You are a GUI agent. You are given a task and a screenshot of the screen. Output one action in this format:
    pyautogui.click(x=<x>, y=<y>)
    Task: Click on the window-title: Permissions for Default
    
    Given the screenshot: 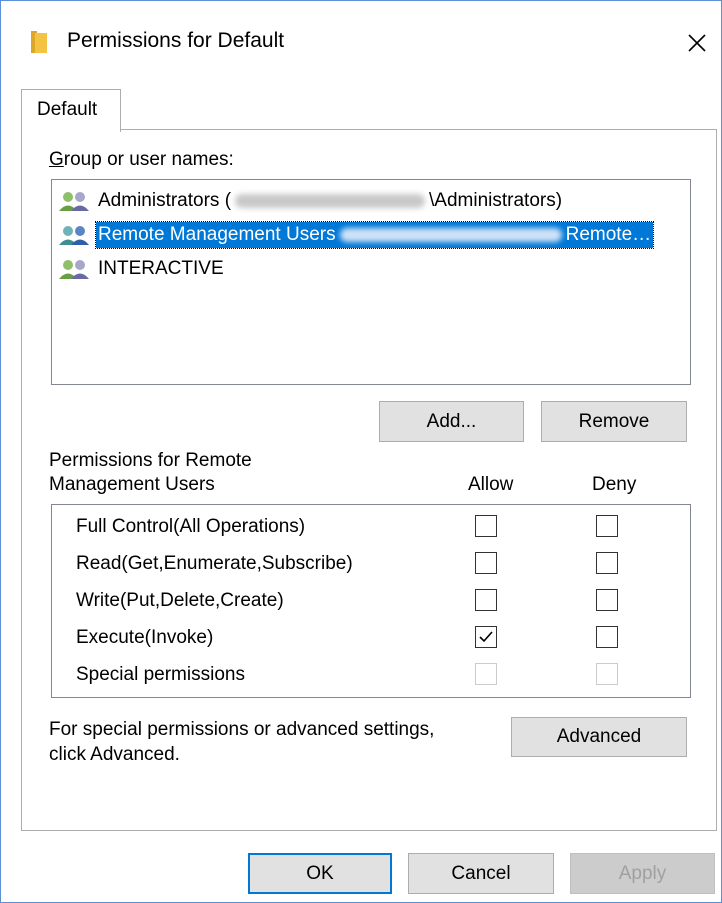 What is the action you would take?
    pyautogui.click(x=176, y=40)
    